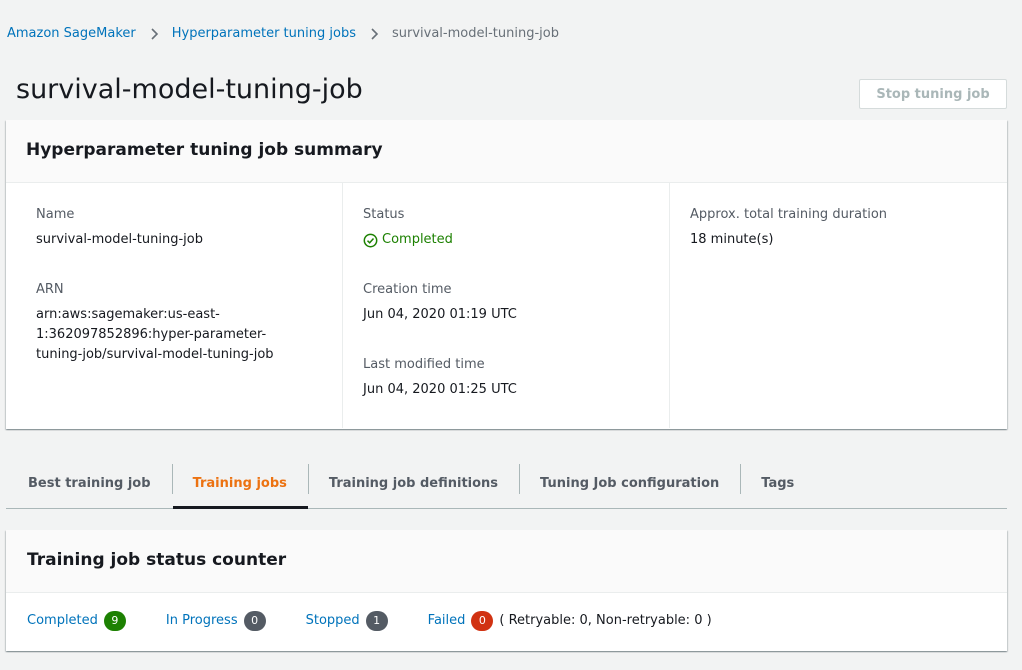 The image size is (1022, 670). I want to click on last-modified-value: Jun 04, 2020 01:25 UTC, so click(440, 389).